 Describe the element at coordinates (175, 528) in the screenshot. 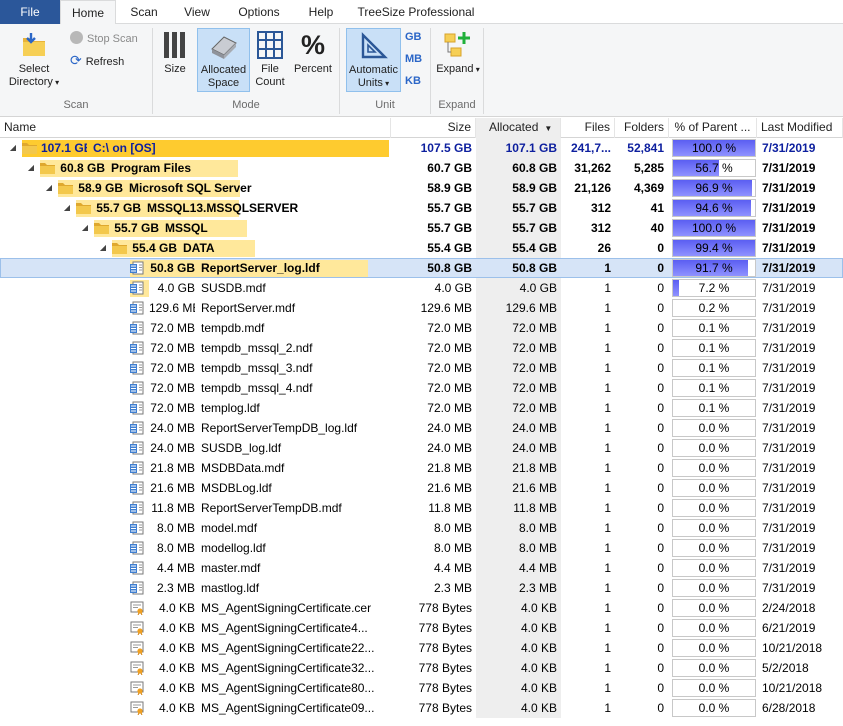

I see `name-size-label: 8.0 MB` at that location.